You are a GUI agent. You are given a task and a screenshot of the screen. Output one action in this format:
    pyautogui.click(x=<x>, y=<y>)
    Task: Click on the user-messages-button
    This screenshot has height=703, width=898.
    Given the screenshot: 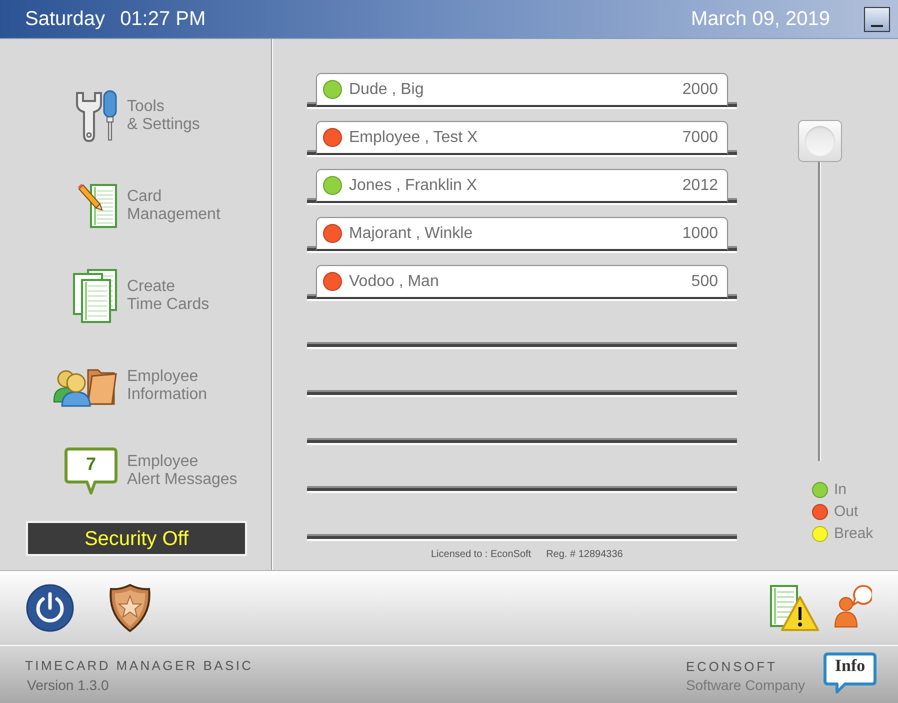 What is the action you would take?
    pyautogui.click(x=853, y=606)
    